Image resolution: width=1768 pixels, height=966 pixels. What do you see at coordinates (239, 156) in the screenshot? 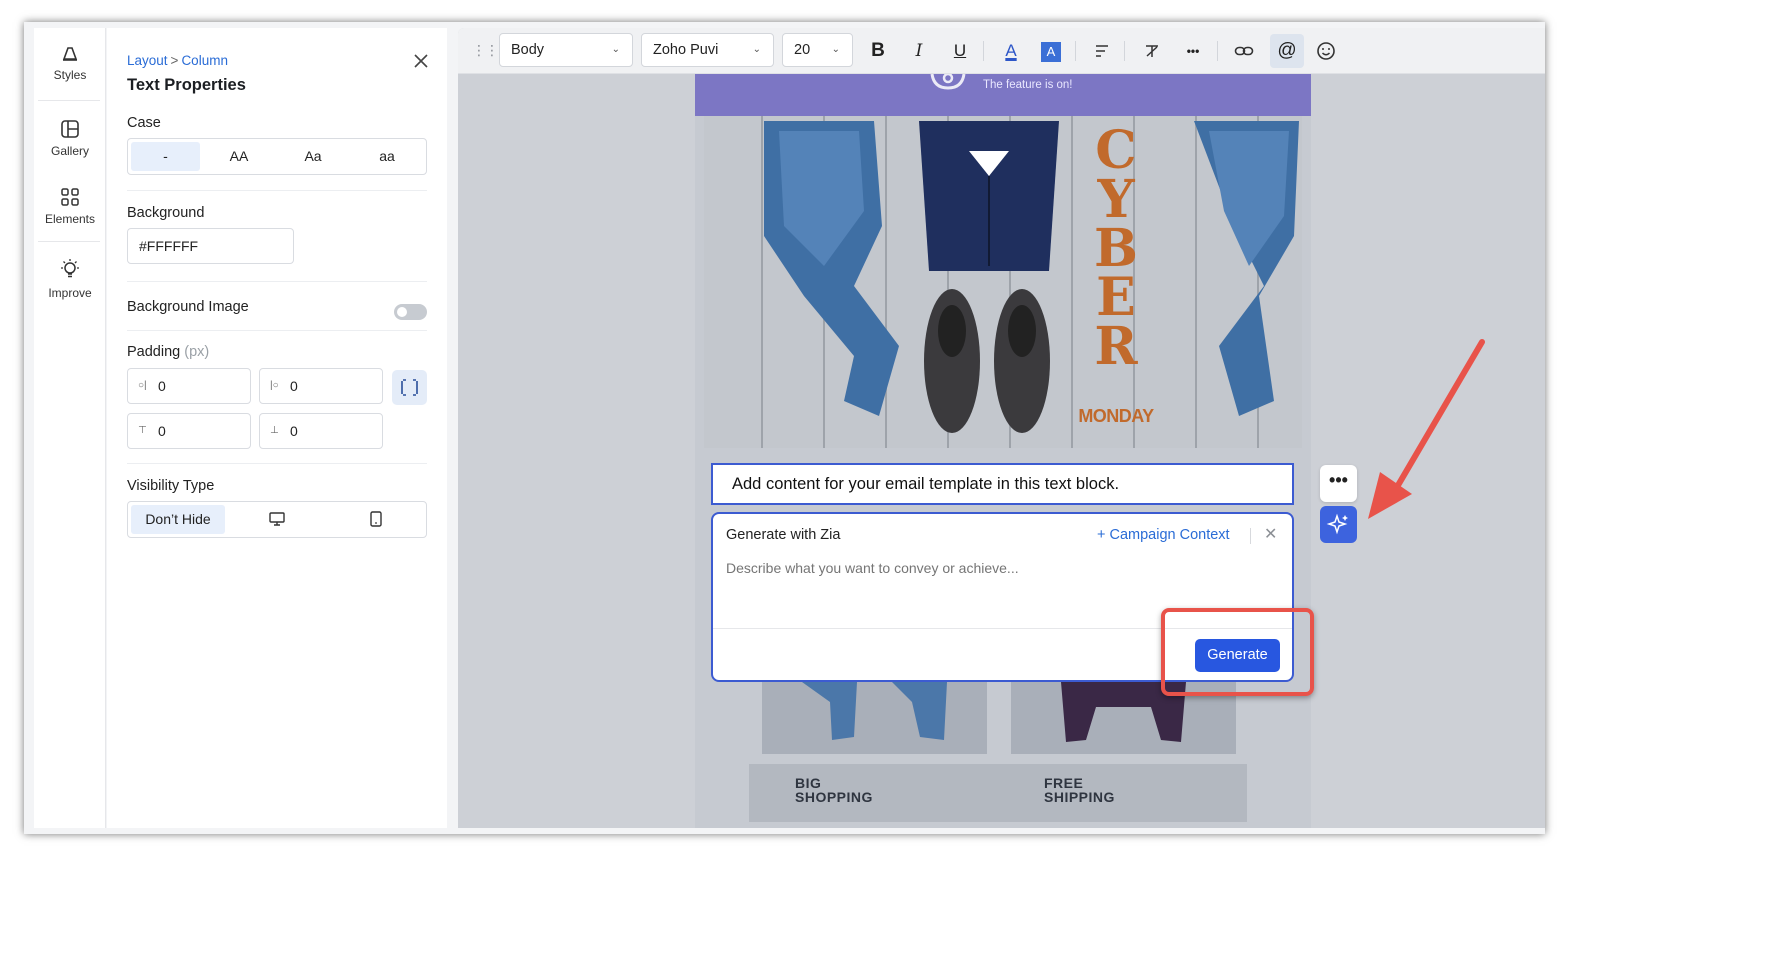
I see `case-option-upper: AA` at bounding box center [239, 156].